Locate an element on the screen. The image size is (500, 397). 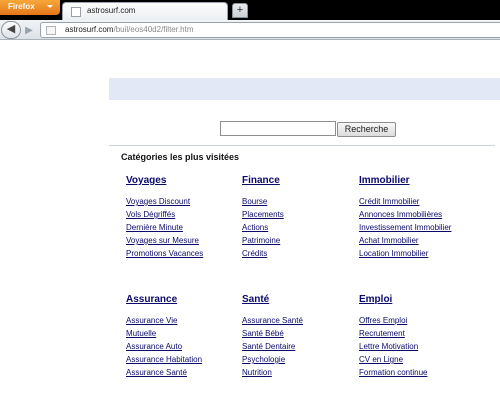
page-favicon-icon is located at coordinates (76, 12).